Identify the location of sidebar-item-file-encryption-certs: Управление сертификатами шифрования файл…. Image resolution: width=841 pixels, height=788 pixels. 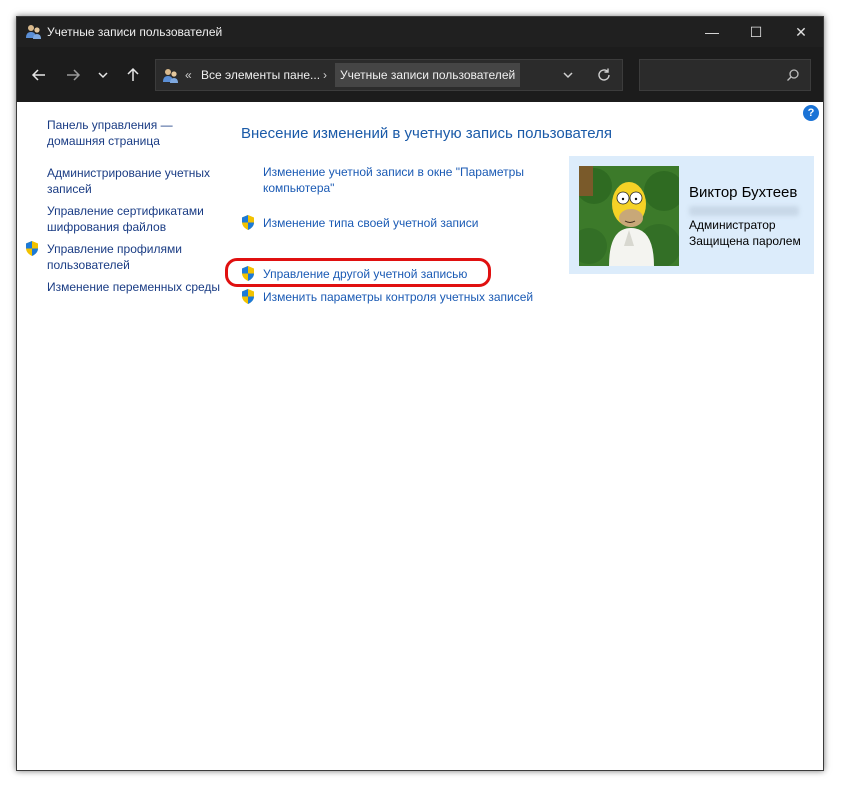
(134, 219).